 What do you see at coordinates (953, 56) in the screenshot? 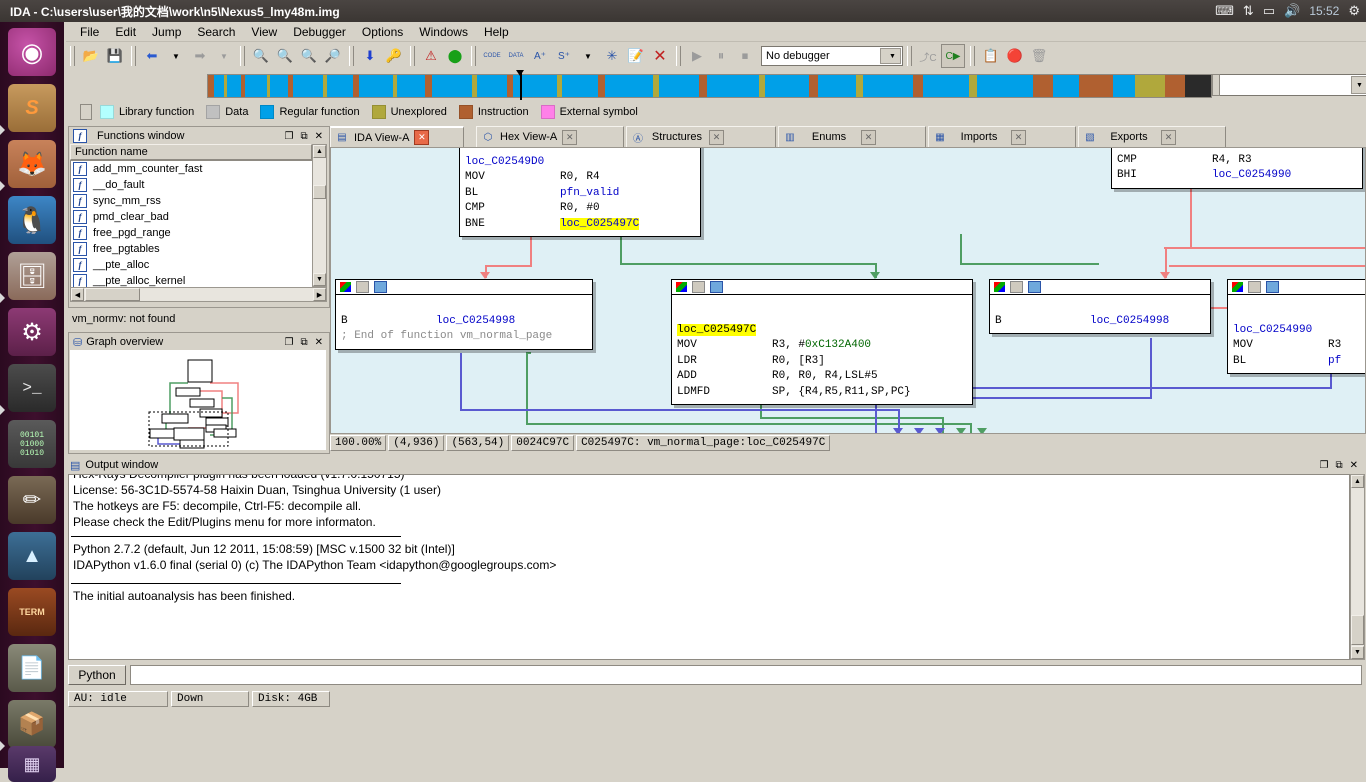
I see `step-into-button: C▶` at bounding box center [953, 56].